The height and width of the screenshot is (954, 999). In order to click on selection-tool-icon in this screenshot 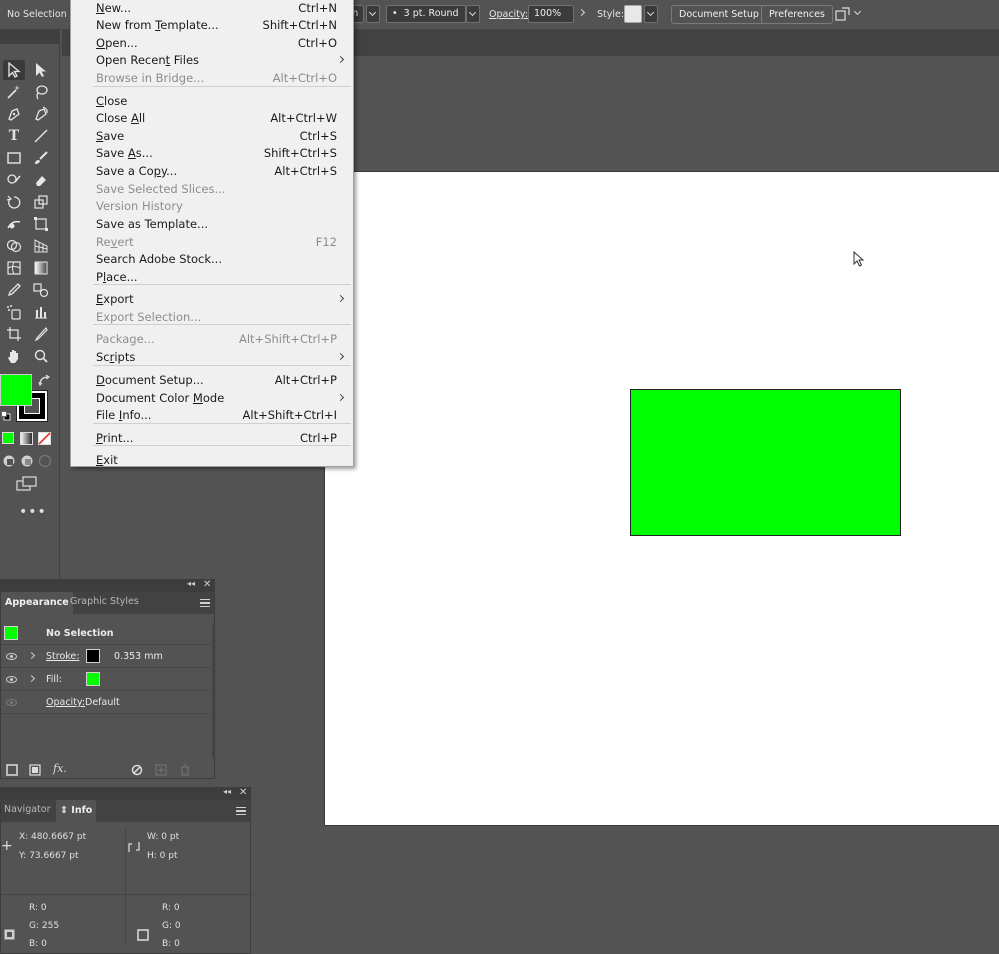, I will do `click(14, 70)`.